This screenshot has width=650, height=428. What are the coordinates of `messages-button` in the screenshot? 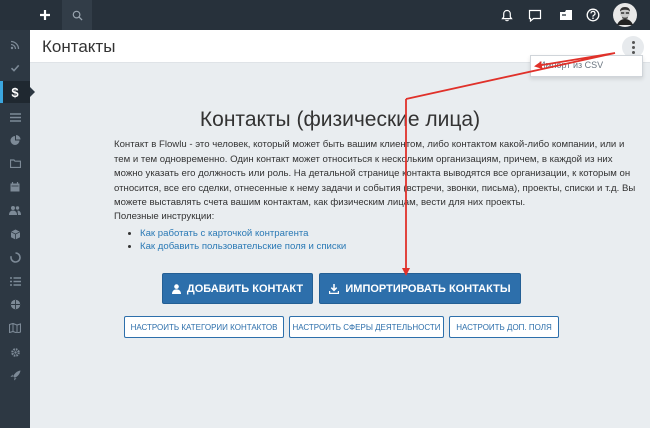 It's located at (535, 15).